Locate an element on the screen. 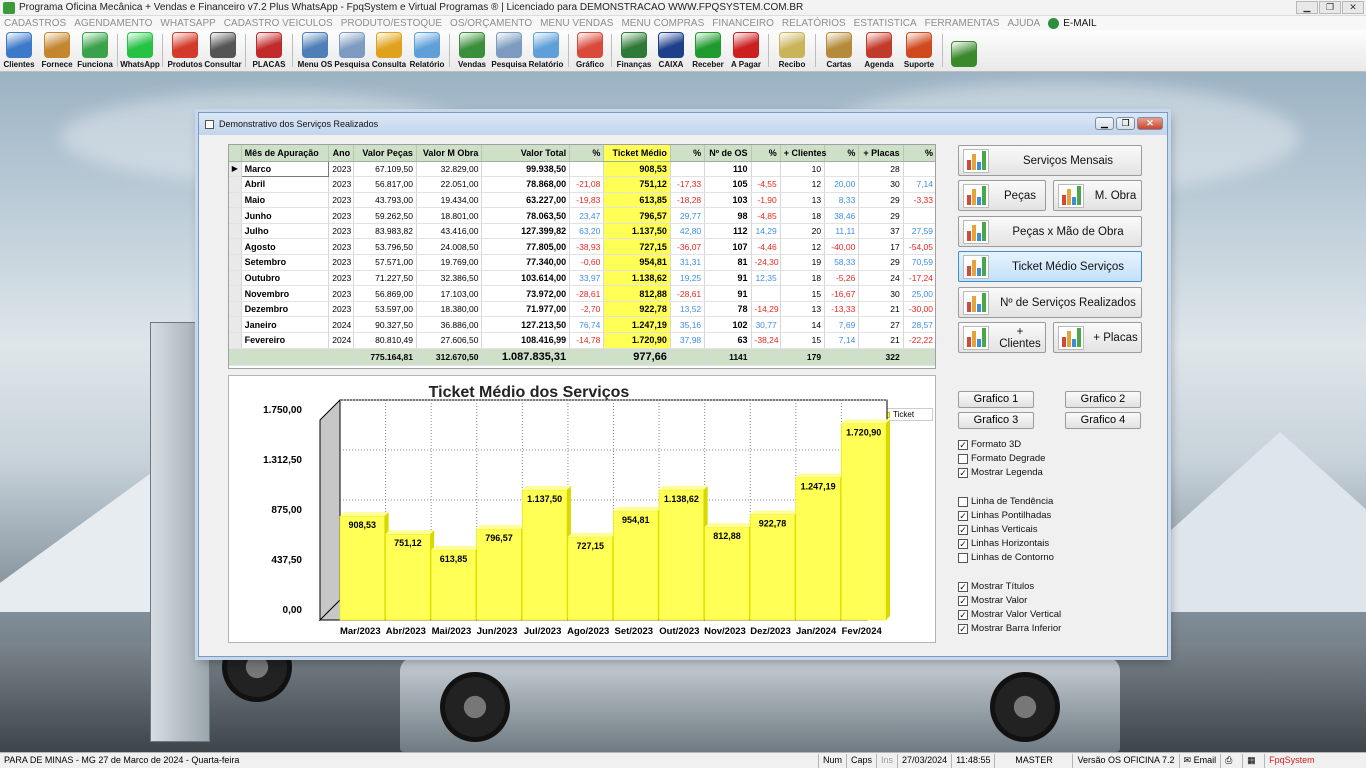 The width and height of the screenshot is (1366, 768). menu-item: WHATSAPP is located at coordinates (187, 23).